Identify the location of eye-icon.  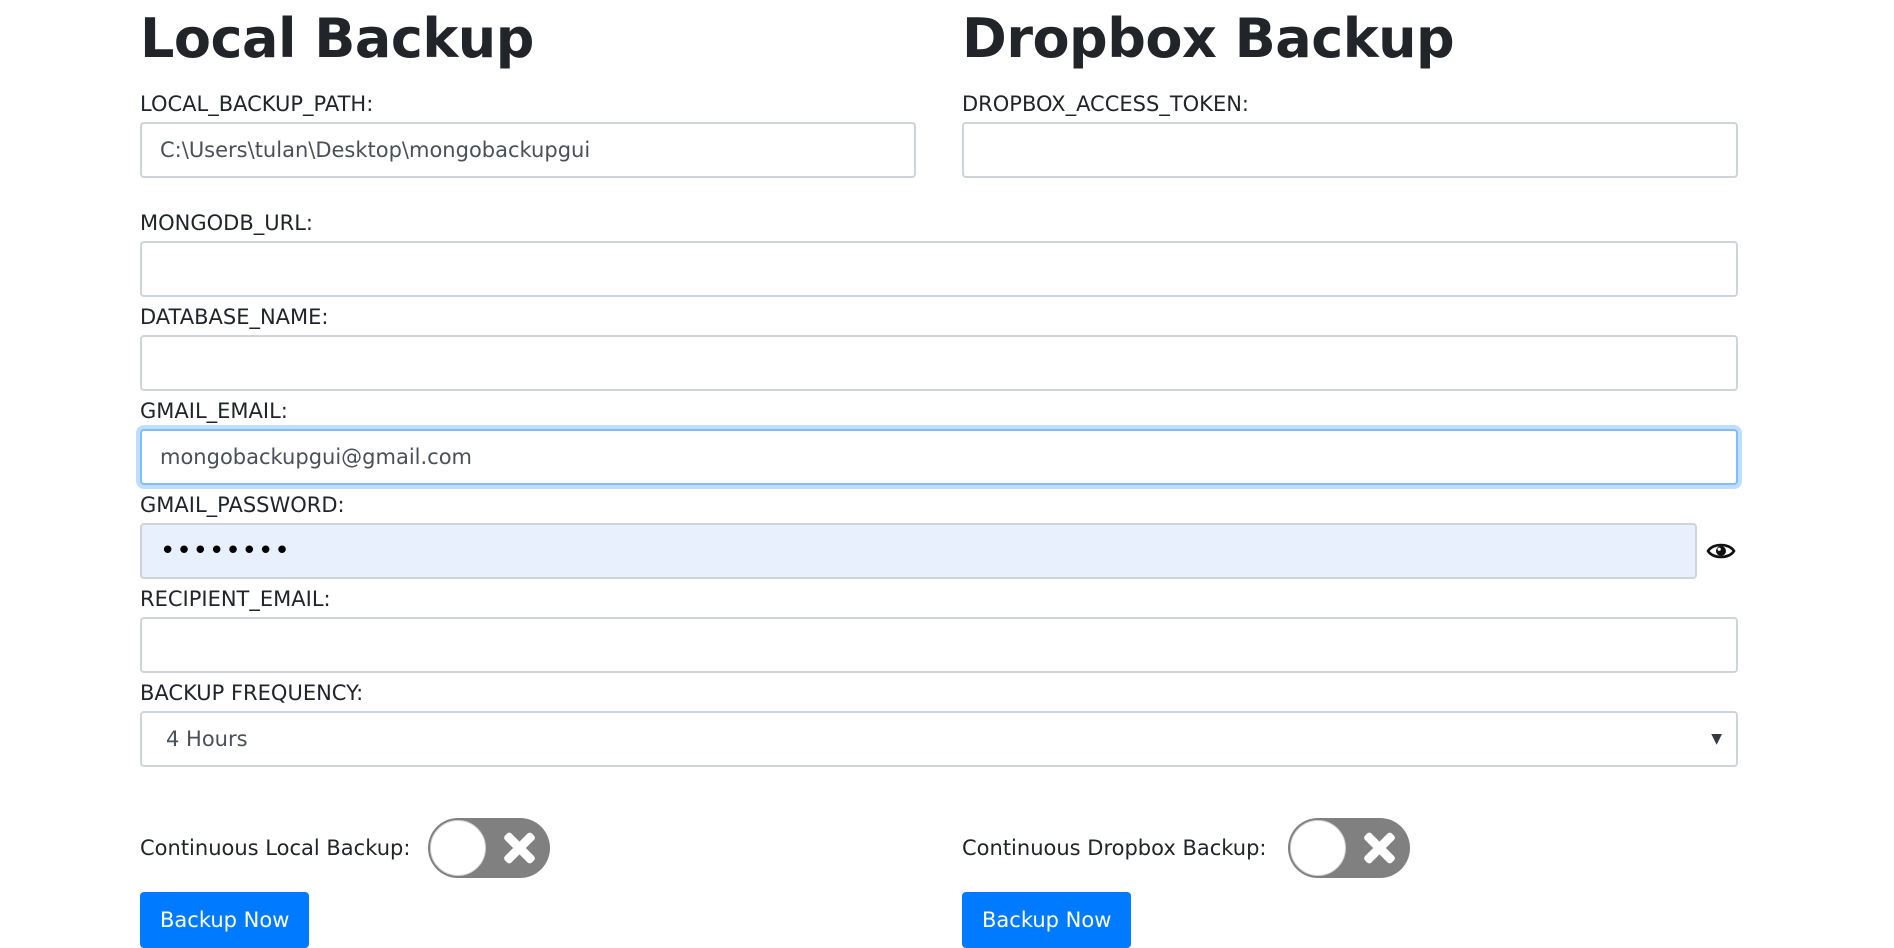
(1721, 551).